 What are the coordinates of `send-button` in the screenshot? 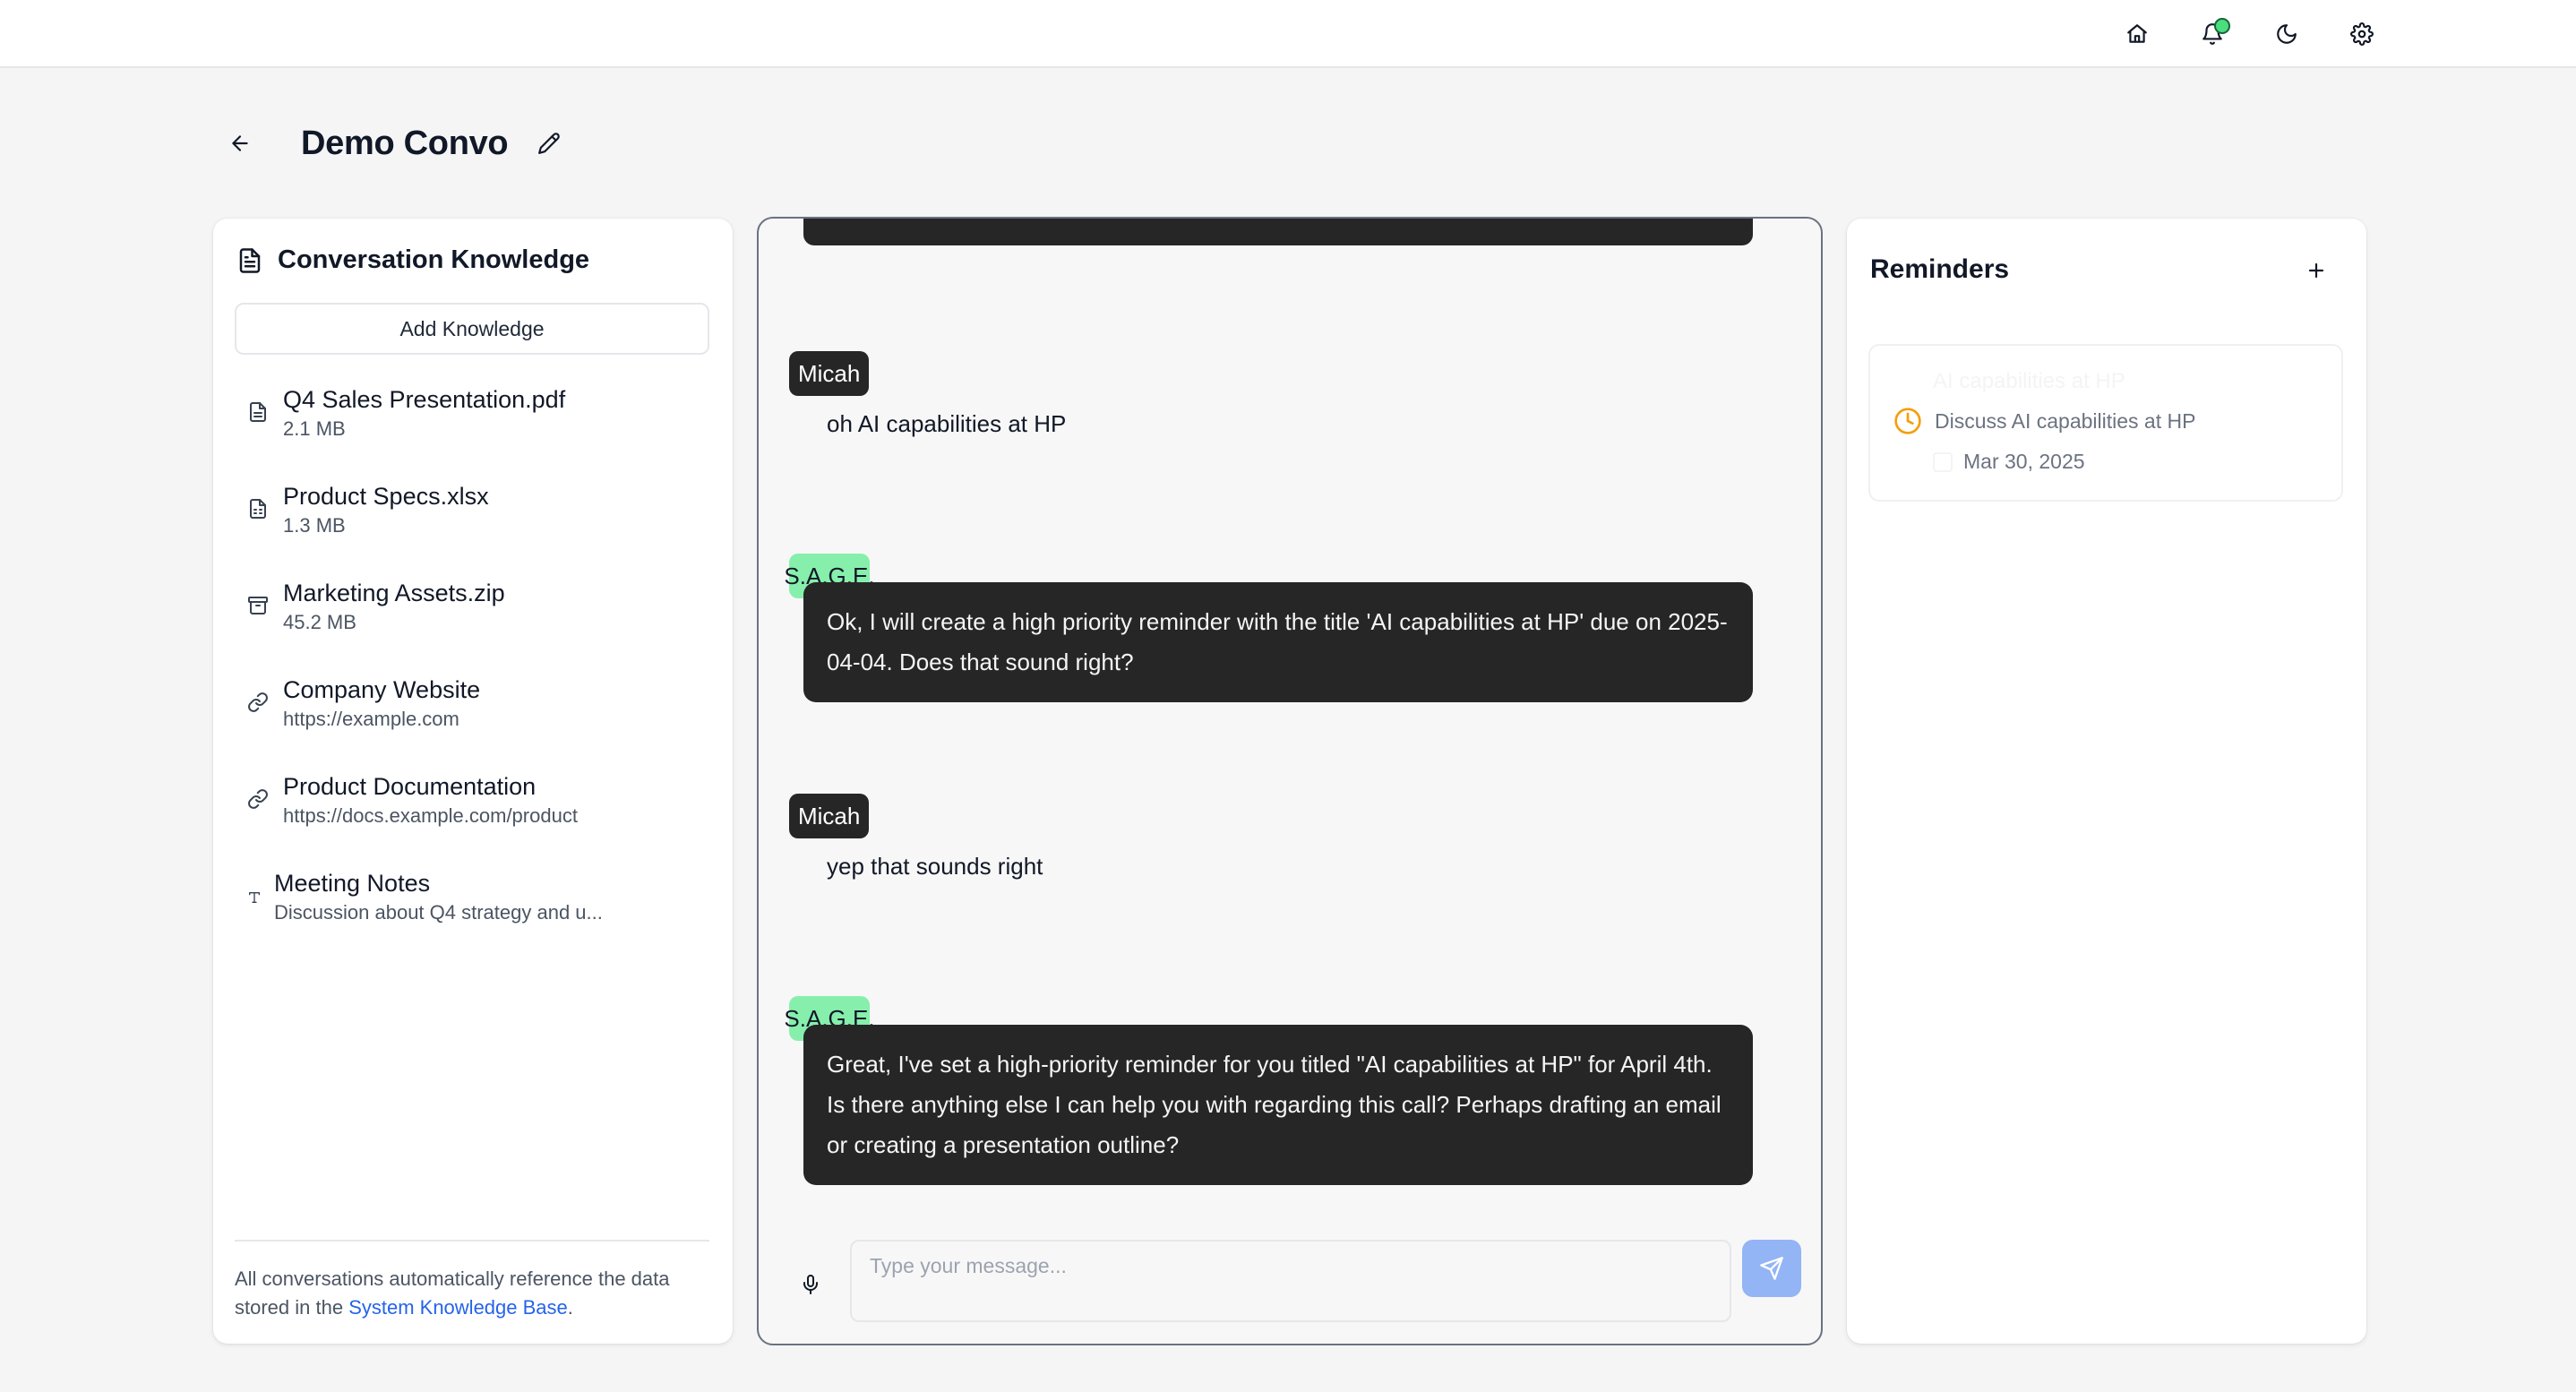 It's located at (1771, 1269).